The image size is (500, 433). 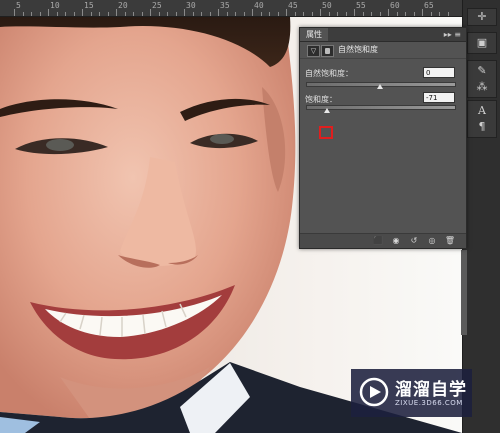 I want to click on ruler-label: 15, so click(x=89, y=5).